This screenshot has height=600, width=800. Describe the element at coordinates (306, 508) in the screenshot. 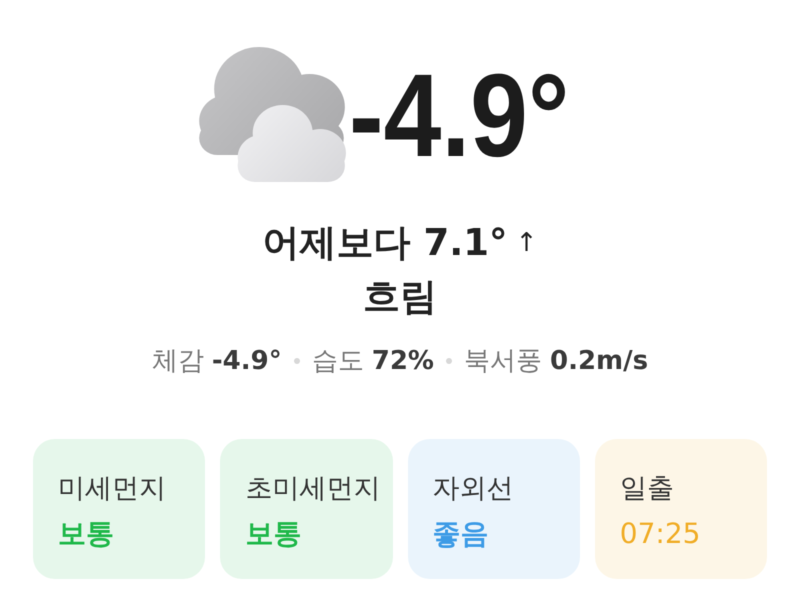

I see `info-card: 초미세먼지 보통` at that location.